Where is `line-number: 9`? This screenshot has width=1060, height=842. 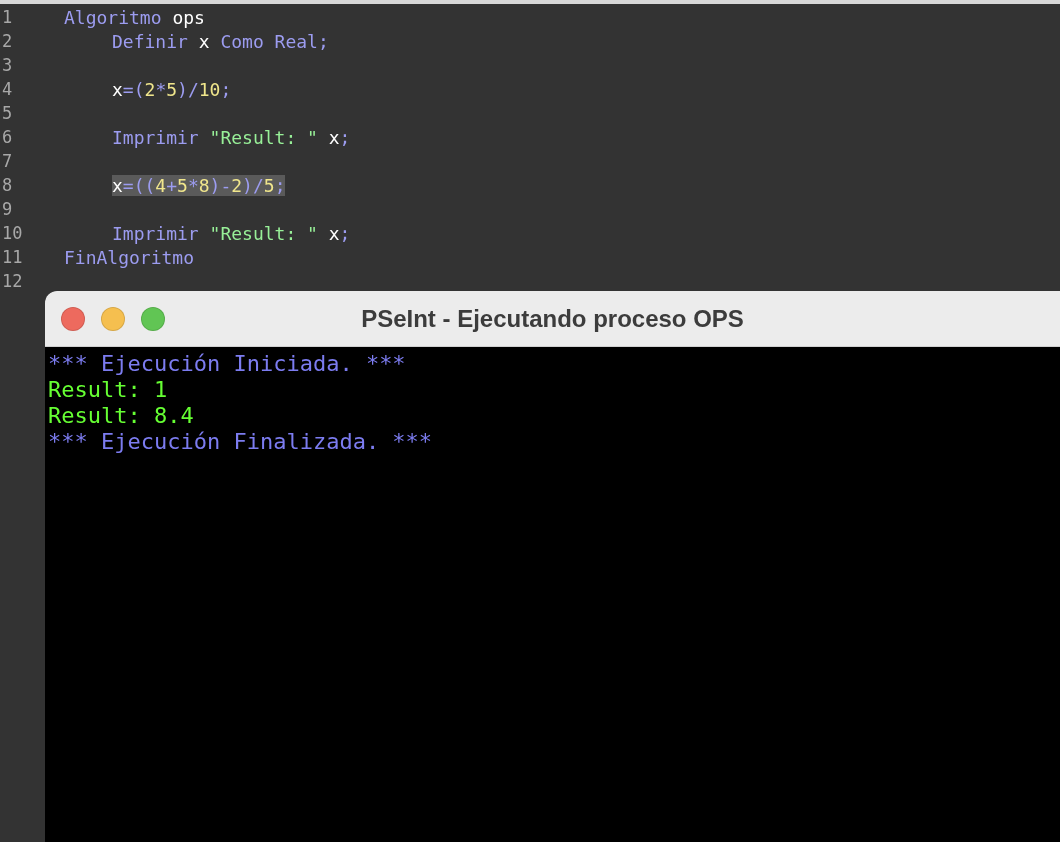 line-number: 9 is located at coordinates (7, 209).